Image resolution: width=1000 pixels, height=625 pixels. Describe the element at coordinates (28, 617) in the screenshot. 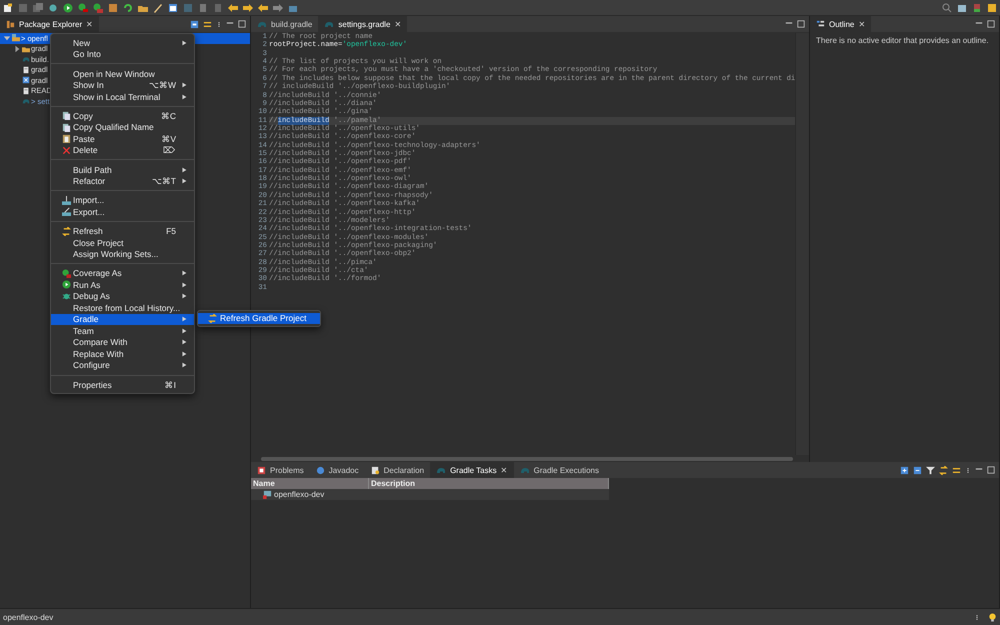

I see `status-text: openflexo-dev` at that location.